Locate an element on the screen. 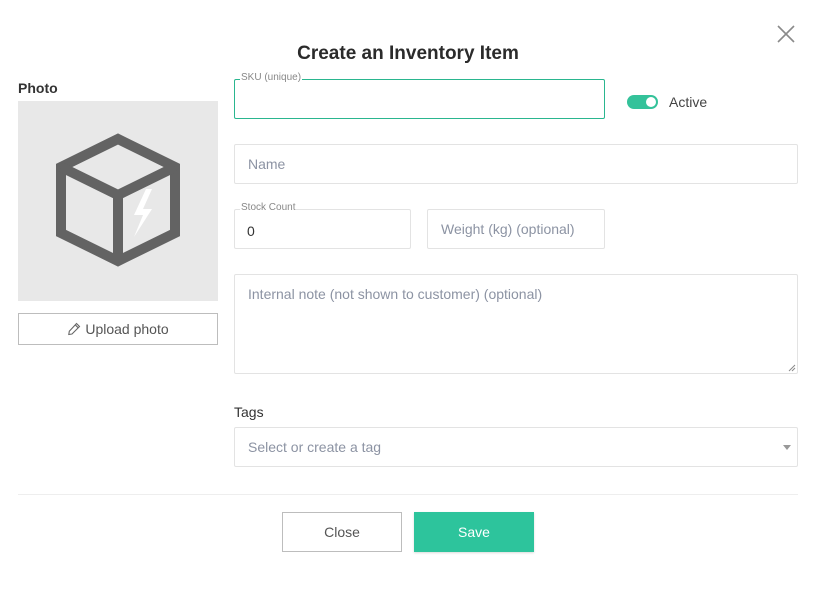  tags-placeholder: Select or create a tag is located at coordinates (315, 447).